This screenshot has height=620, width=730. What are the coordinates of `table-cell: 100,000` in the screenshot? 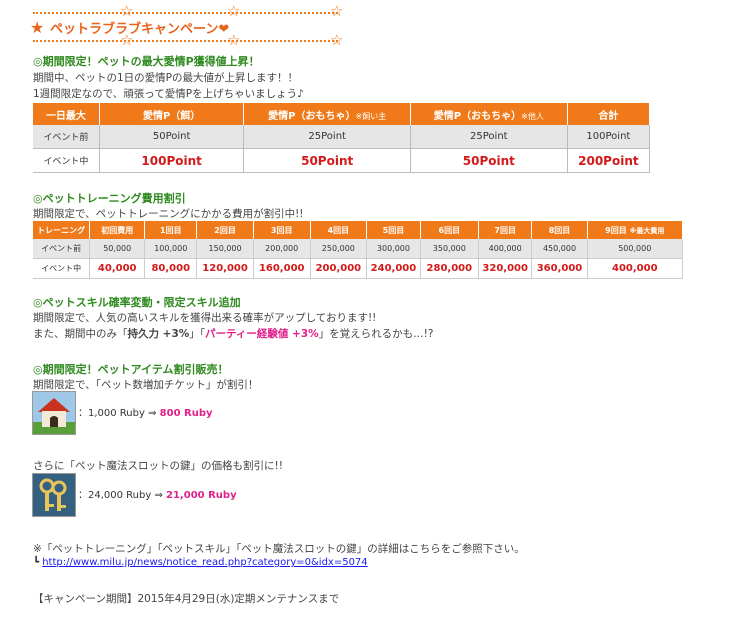 It's located at (171, 249).